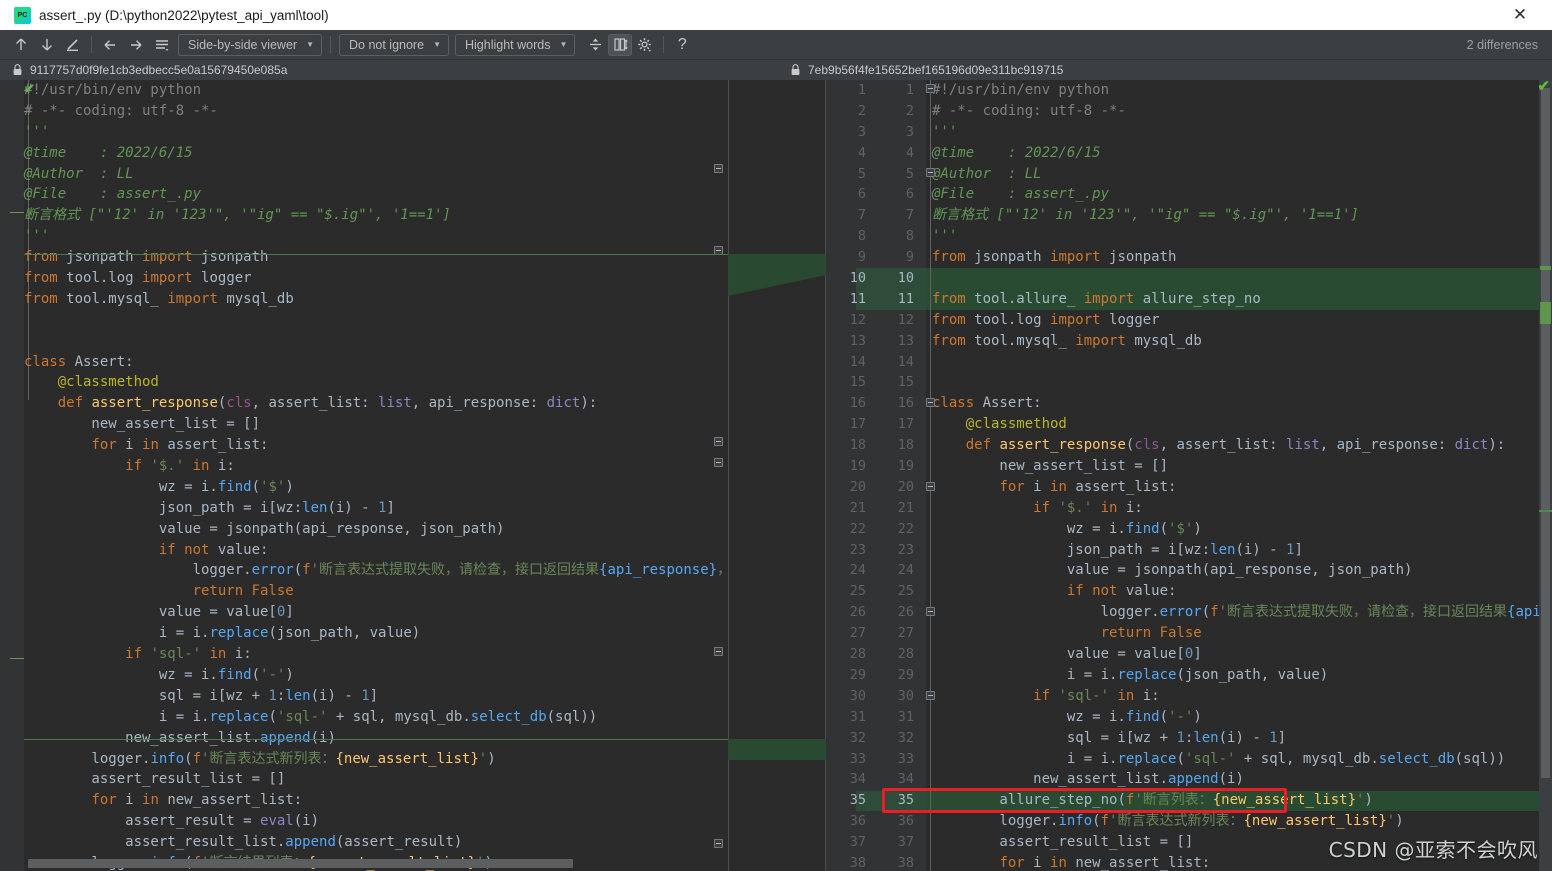 Image resolution: width=1552 pixels, height=871 pixels. Describe the element at coordinates (376, 696) in the screenshot. I see `code-line: sql = i[wz + 1:len(i) - 1]` at that location.